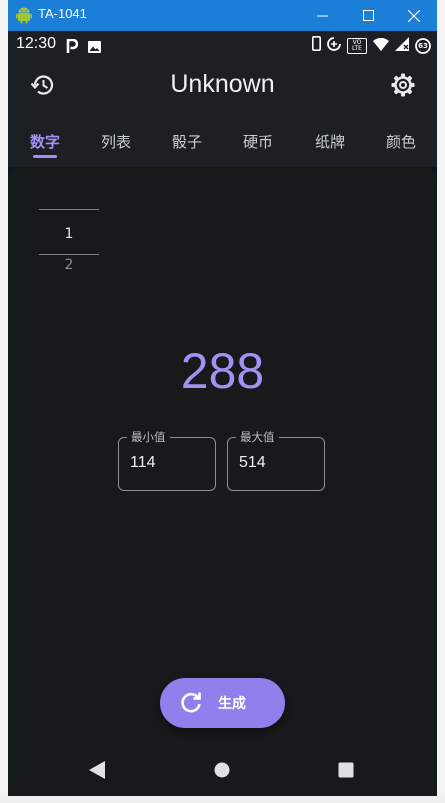 This screenshot has width=445, height=803. I want to click on back-icon, so click(97, 770).